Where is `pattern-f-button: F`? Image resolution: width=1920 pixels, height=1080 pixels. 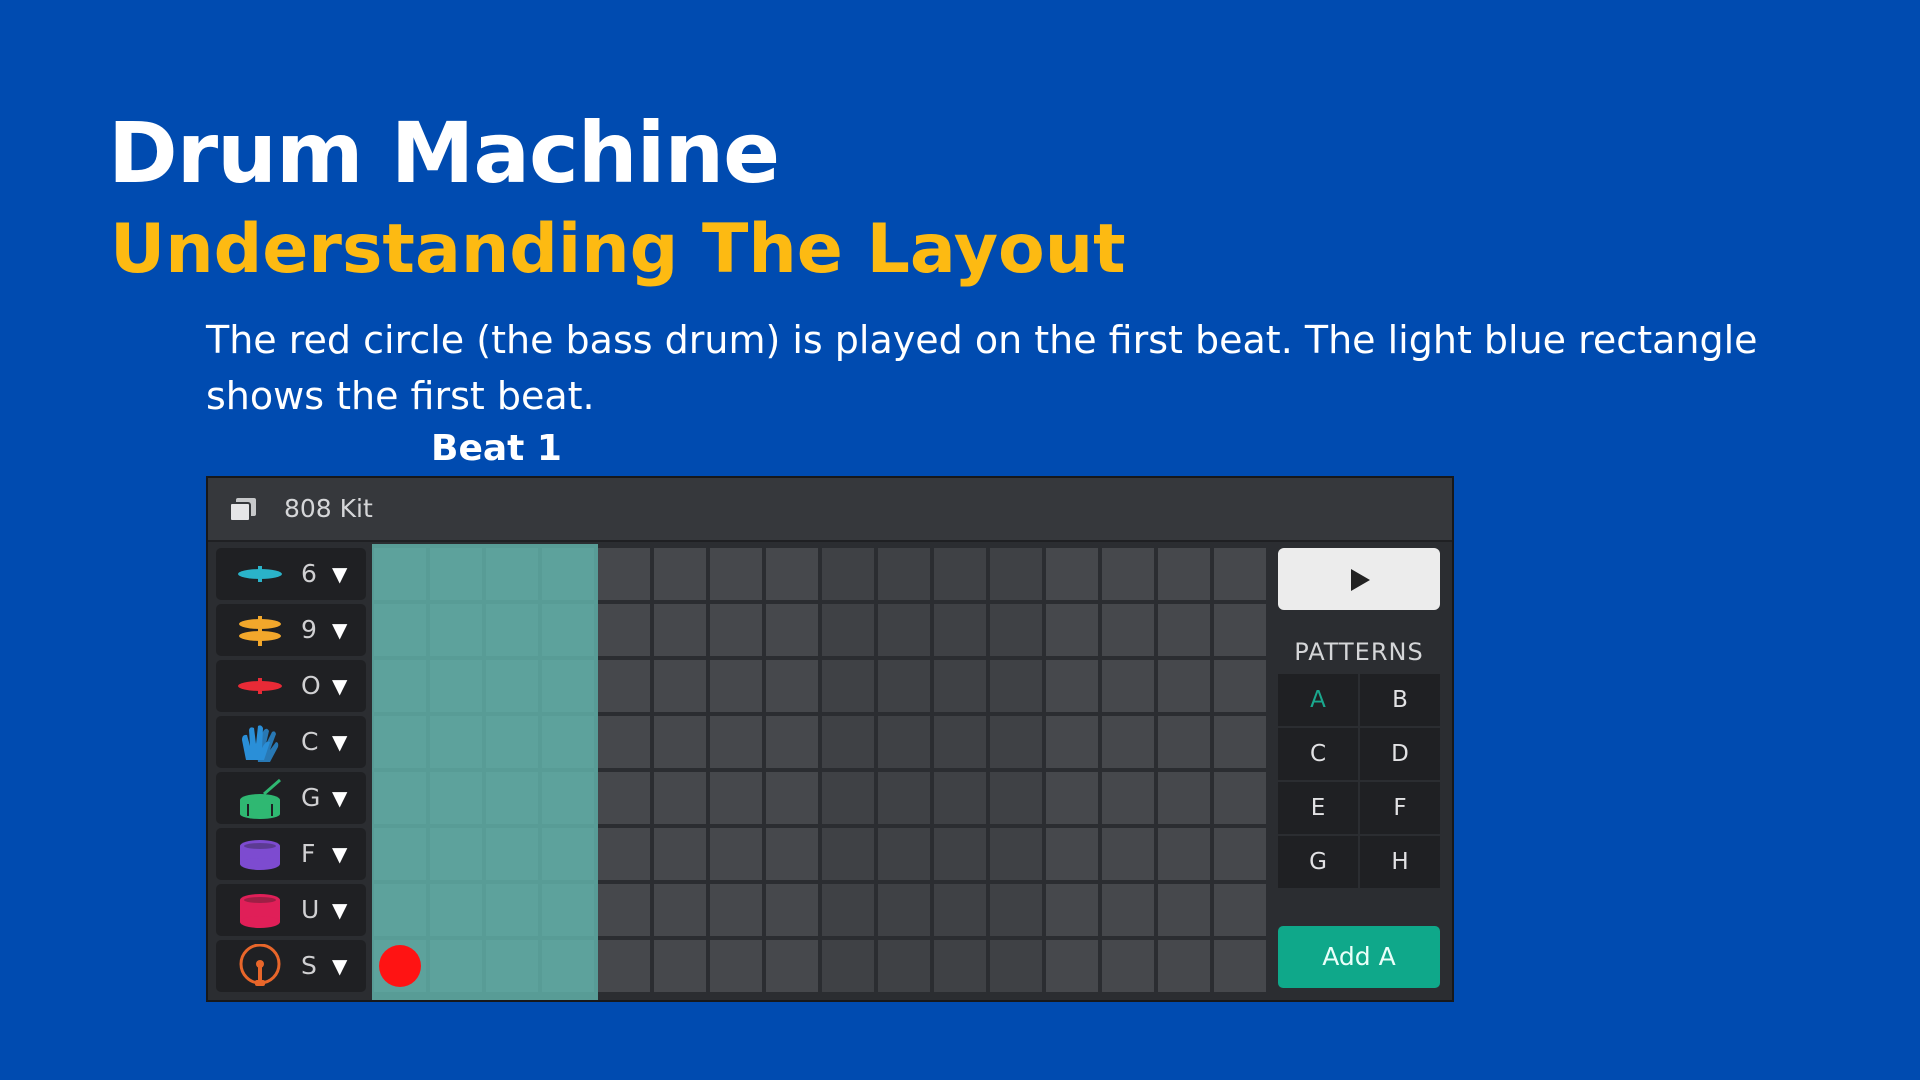 pattern-f-button: F is located at coordinates (1400, 808).